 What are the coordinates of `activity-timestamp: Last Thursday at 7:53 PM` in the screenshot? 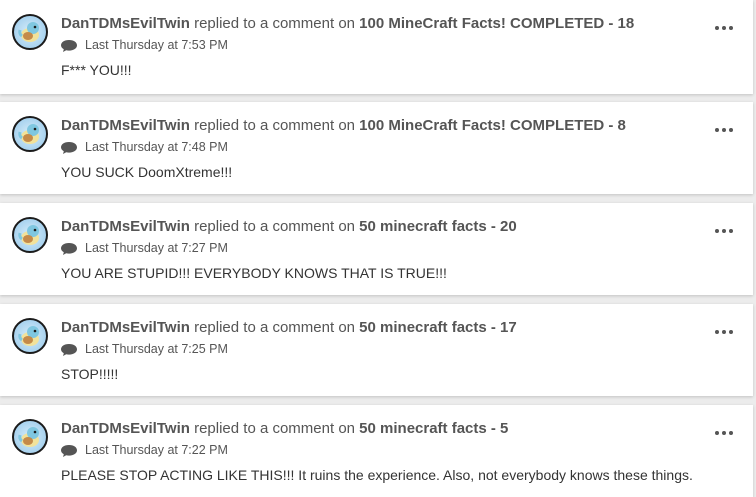 It's located at (156, 45).